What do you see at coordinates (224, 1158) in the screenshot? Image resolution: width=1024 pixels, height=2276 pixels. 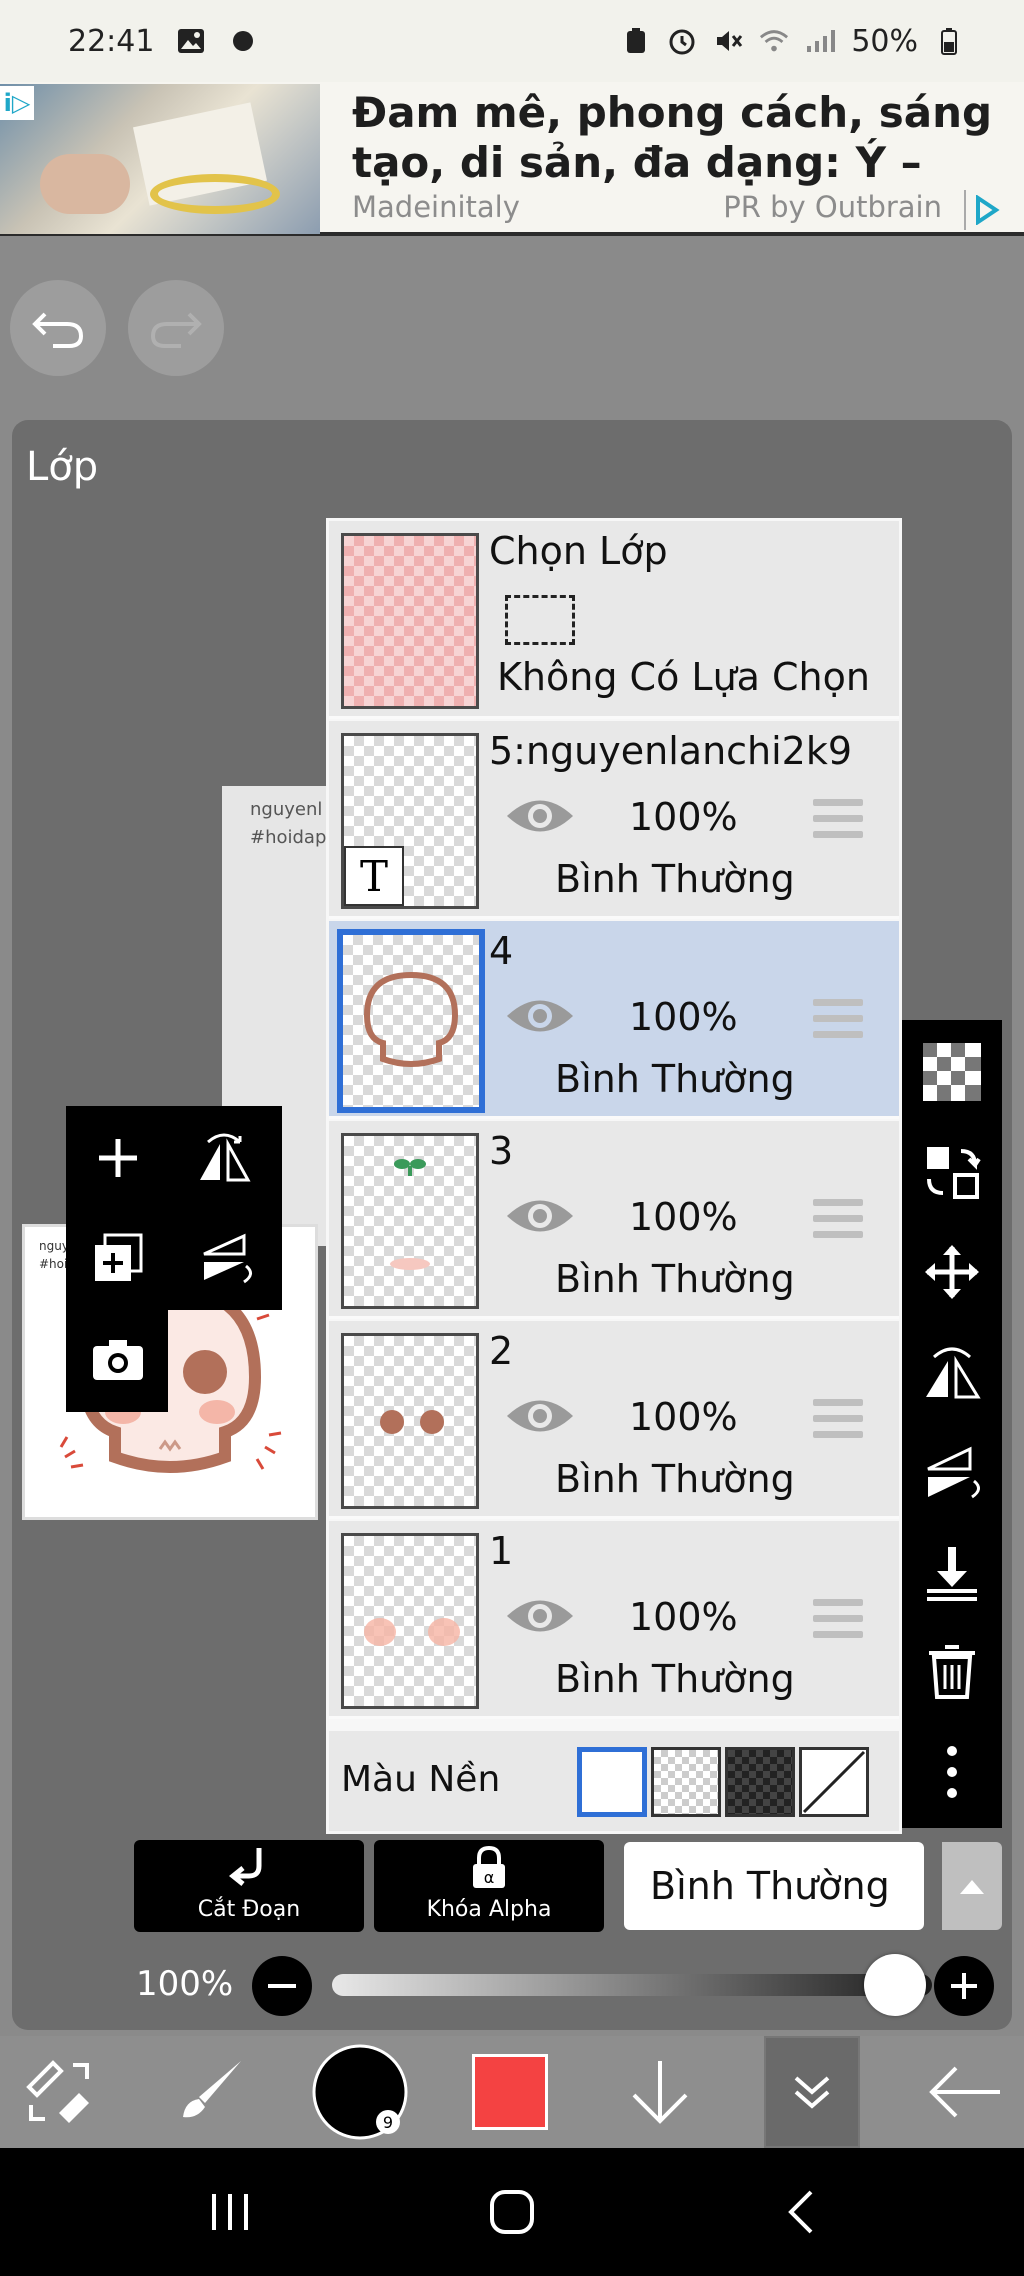 I see `flip-horizontal-button` at bounding box center [224, 1158].